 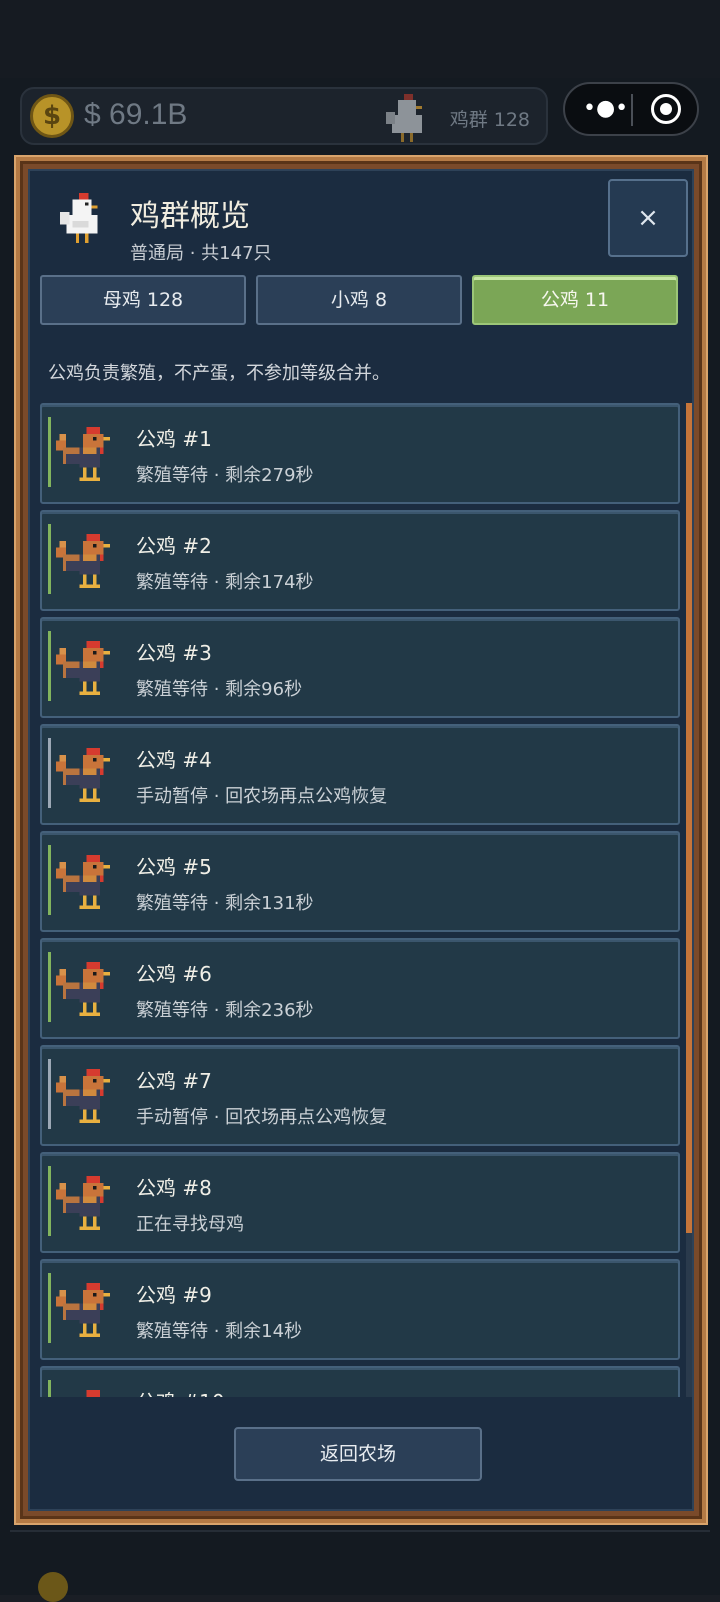 What do you see at coordinates (360, 881) in the screenshot?
I see `rooster-card-5: 公鸡 #5 繁殖等待 · 剩余131秒` at bounding box center [360, 881].